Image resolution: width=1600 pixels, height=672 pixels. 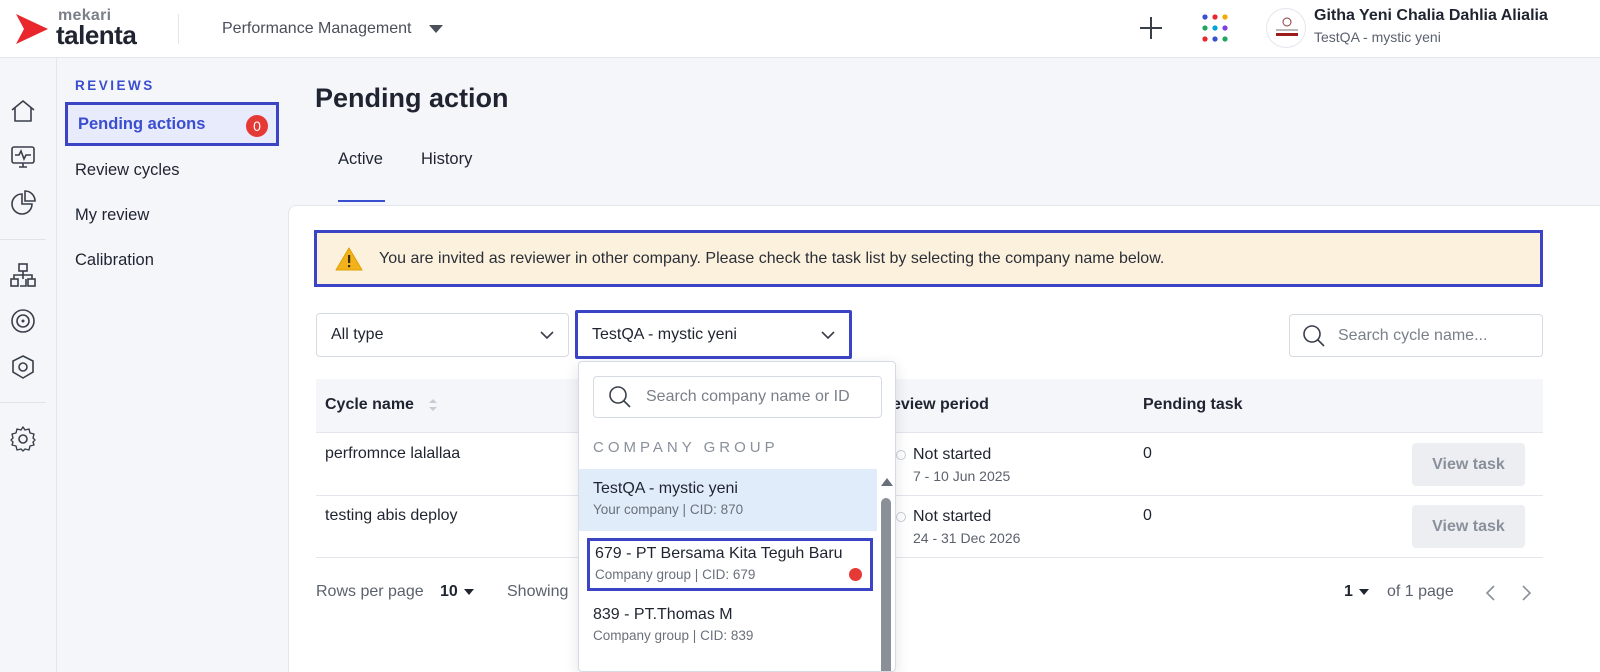 What do you see at coordinates (940, 404) in the screenshot?
I see `column-review-period: eview period` at bounding box center [940, 404].